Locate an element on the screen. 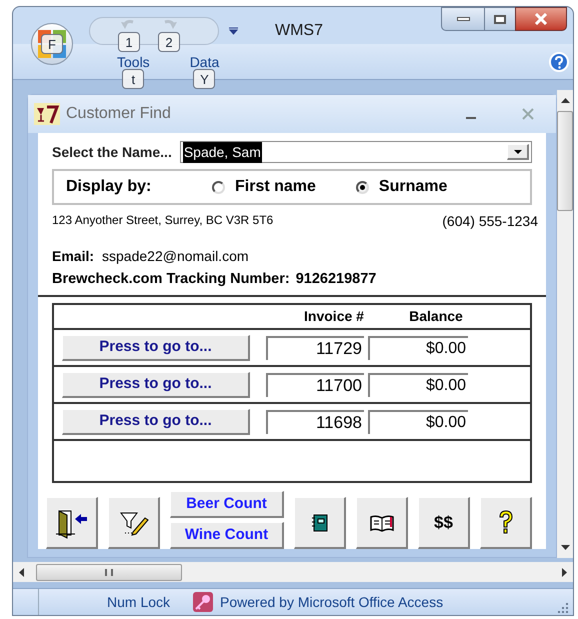 Image resolution: width=578 pixels, height=619 pixels. key-tip: 2 is located at coordinates (169, 42).